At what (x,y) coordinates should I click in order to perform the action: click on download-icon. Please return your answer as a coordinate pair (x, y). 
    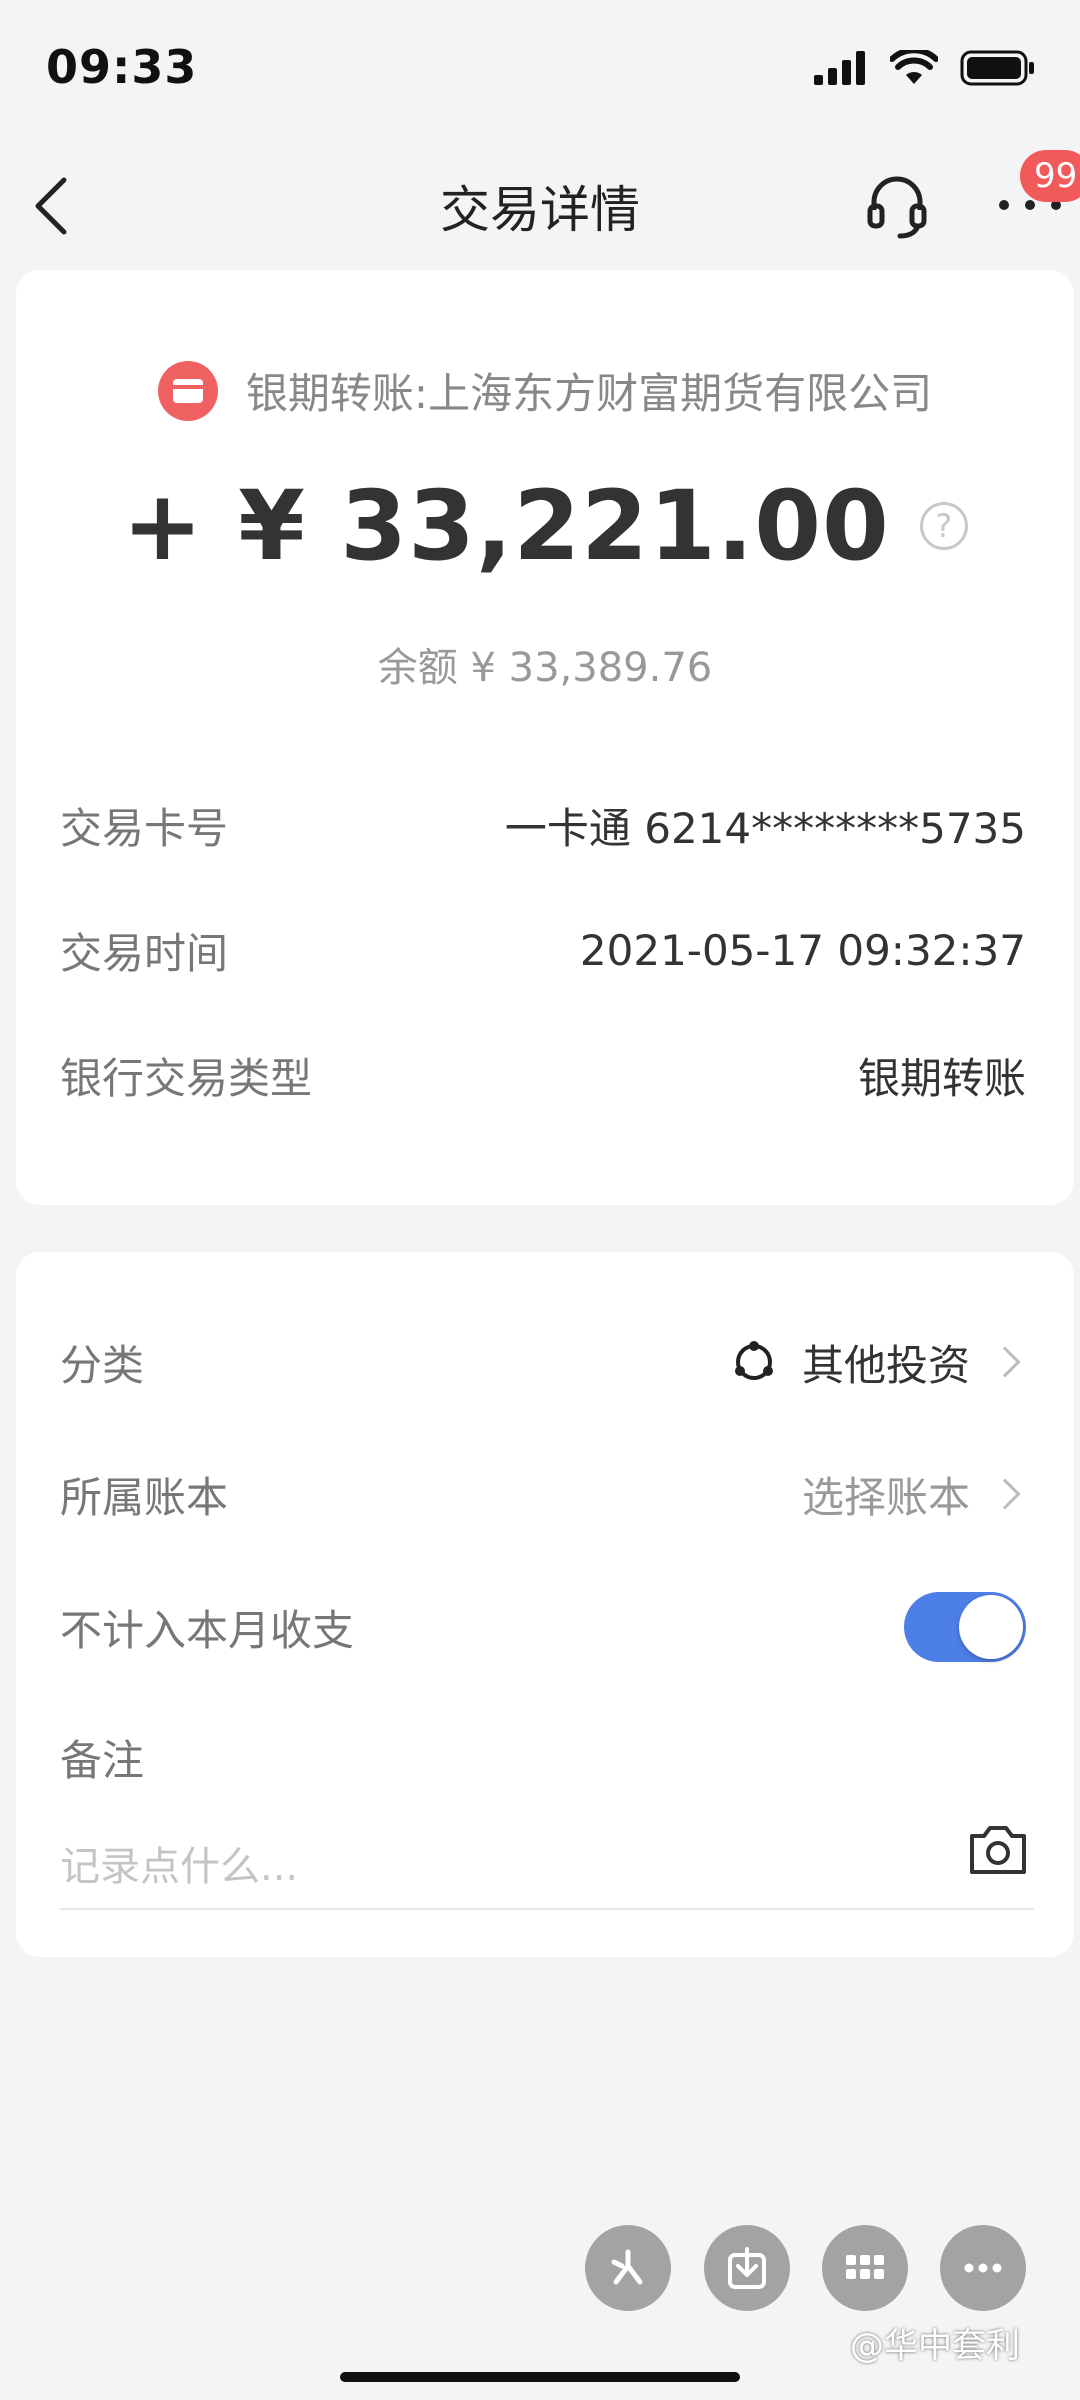
    Looking at the image, I should click on (747, 2268).